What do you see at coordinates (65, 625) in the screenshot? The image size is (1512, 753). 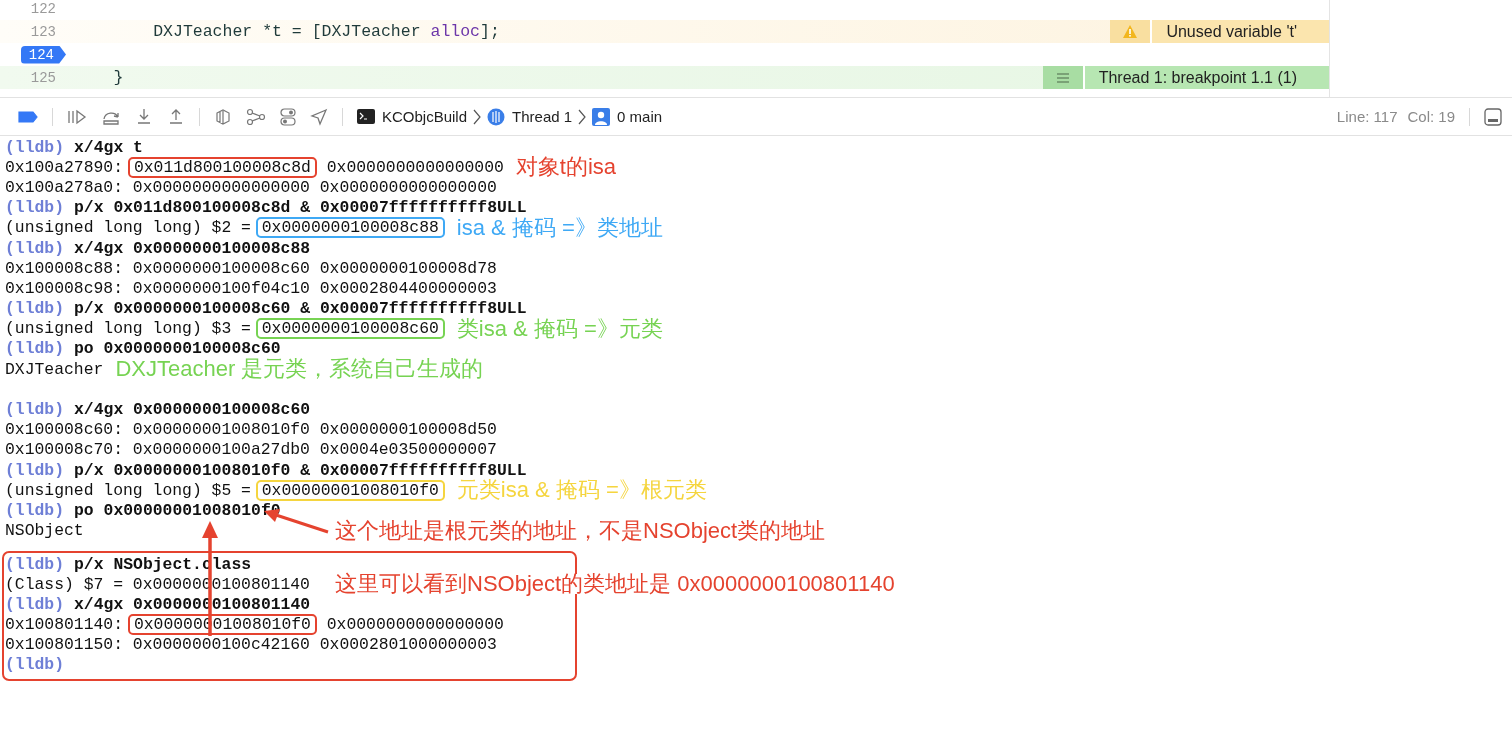 I see `console-output: 0x100801140:` at bounding box center [65, 625].